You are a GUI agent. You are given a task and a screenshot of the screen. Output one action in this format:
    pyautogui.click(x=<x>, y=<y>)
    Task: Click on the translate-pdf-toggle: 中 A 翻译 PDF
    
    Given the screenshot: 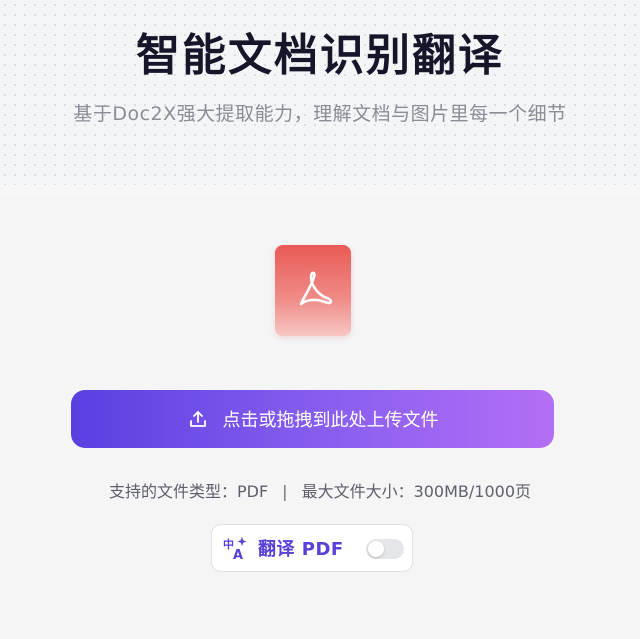 What is the action you would take?
    pyautogui.click(x=312, y=548)
    